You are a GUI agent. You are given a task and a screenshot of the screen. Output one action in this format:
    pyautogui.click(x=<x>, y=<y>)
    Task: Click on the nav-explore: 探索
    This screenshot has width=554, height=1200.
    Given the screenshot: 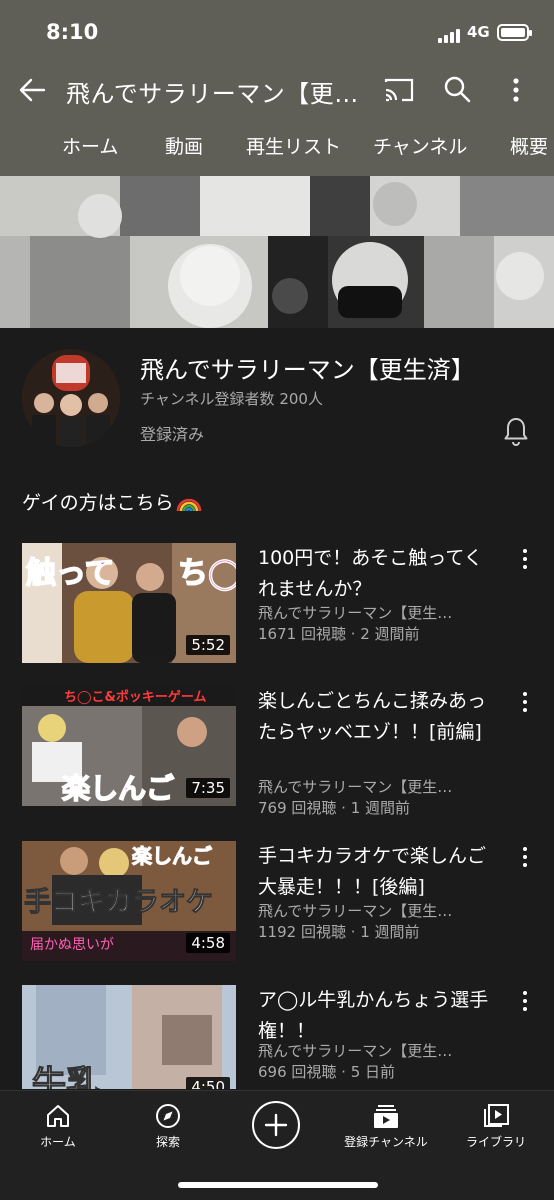 What is the action you would take?
    pyautogui.click(x=168, y=1126)
    